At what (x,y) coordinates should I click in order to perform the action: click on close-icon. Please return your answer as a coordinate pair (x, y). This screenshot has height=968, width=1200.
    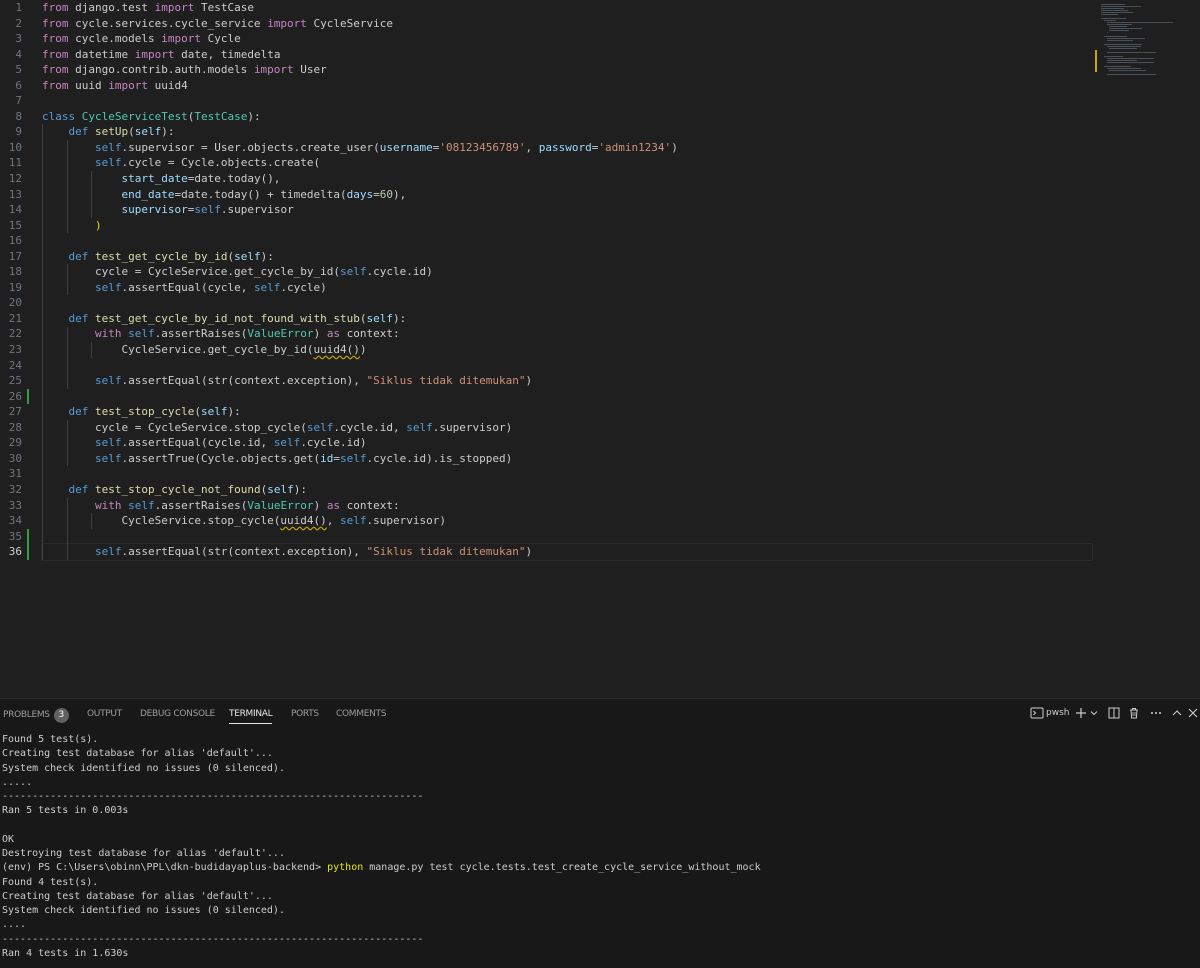
    Looking at the image, I should click on (1193, 714).